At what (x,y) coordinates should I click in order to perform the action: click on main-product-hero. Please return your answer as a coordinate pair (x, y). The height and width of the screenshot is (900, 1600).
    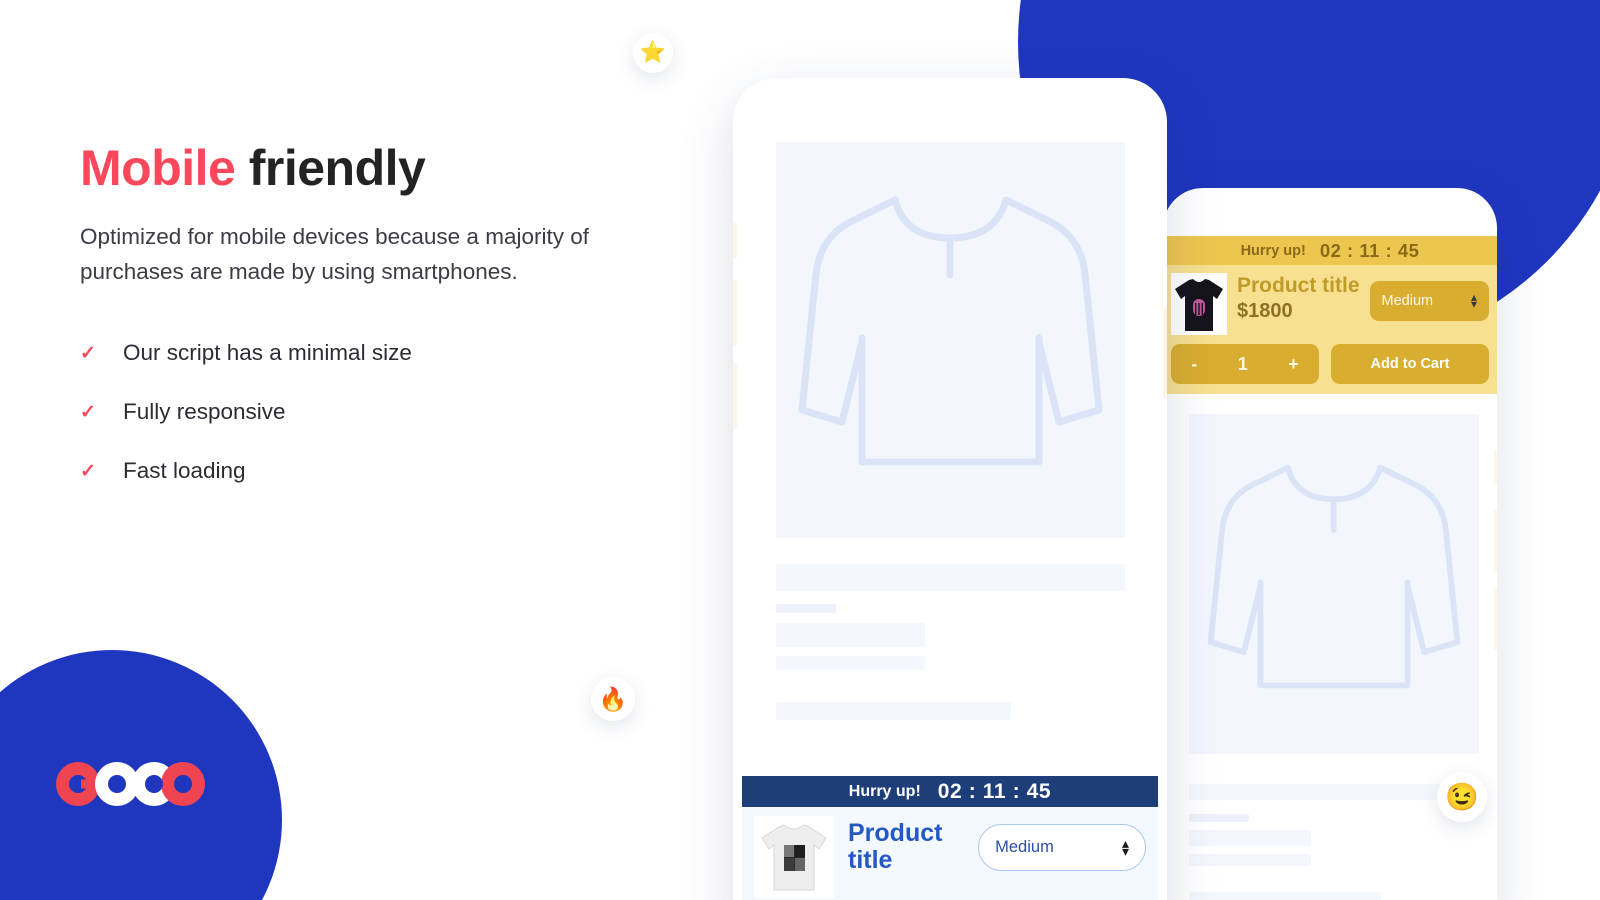
    Looking at the image, I should click on (950, 340).